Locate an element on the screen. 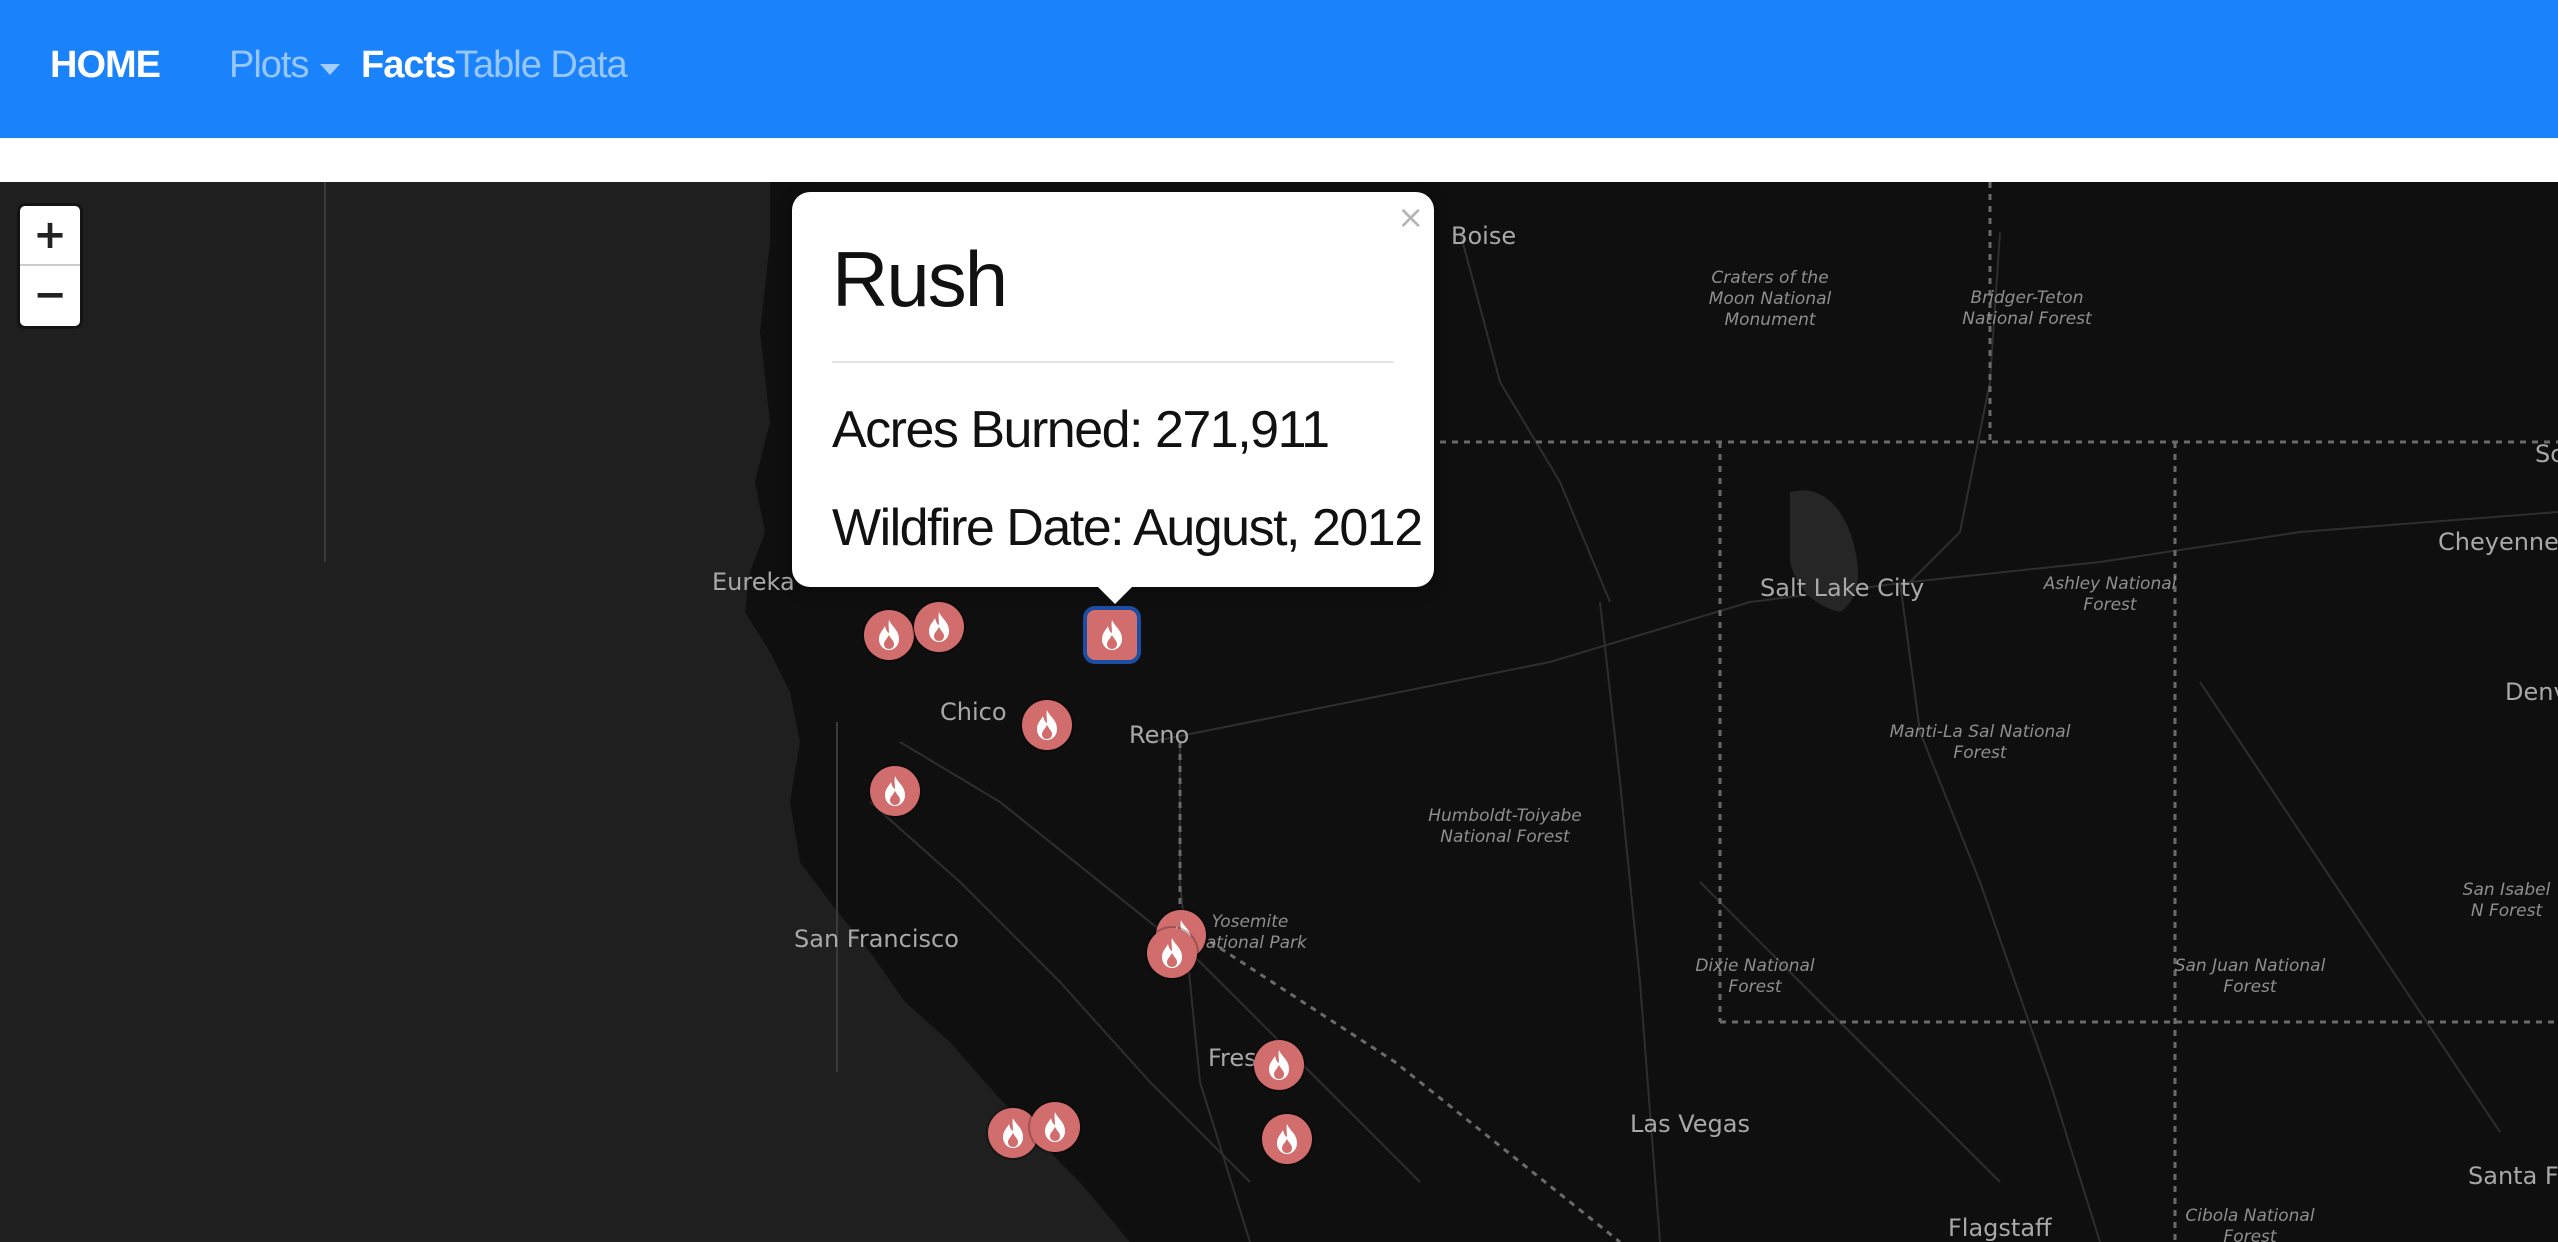 This screenshot has height=1242, width=2558. zoom-out-button: − is located at coordinates (50, 295).